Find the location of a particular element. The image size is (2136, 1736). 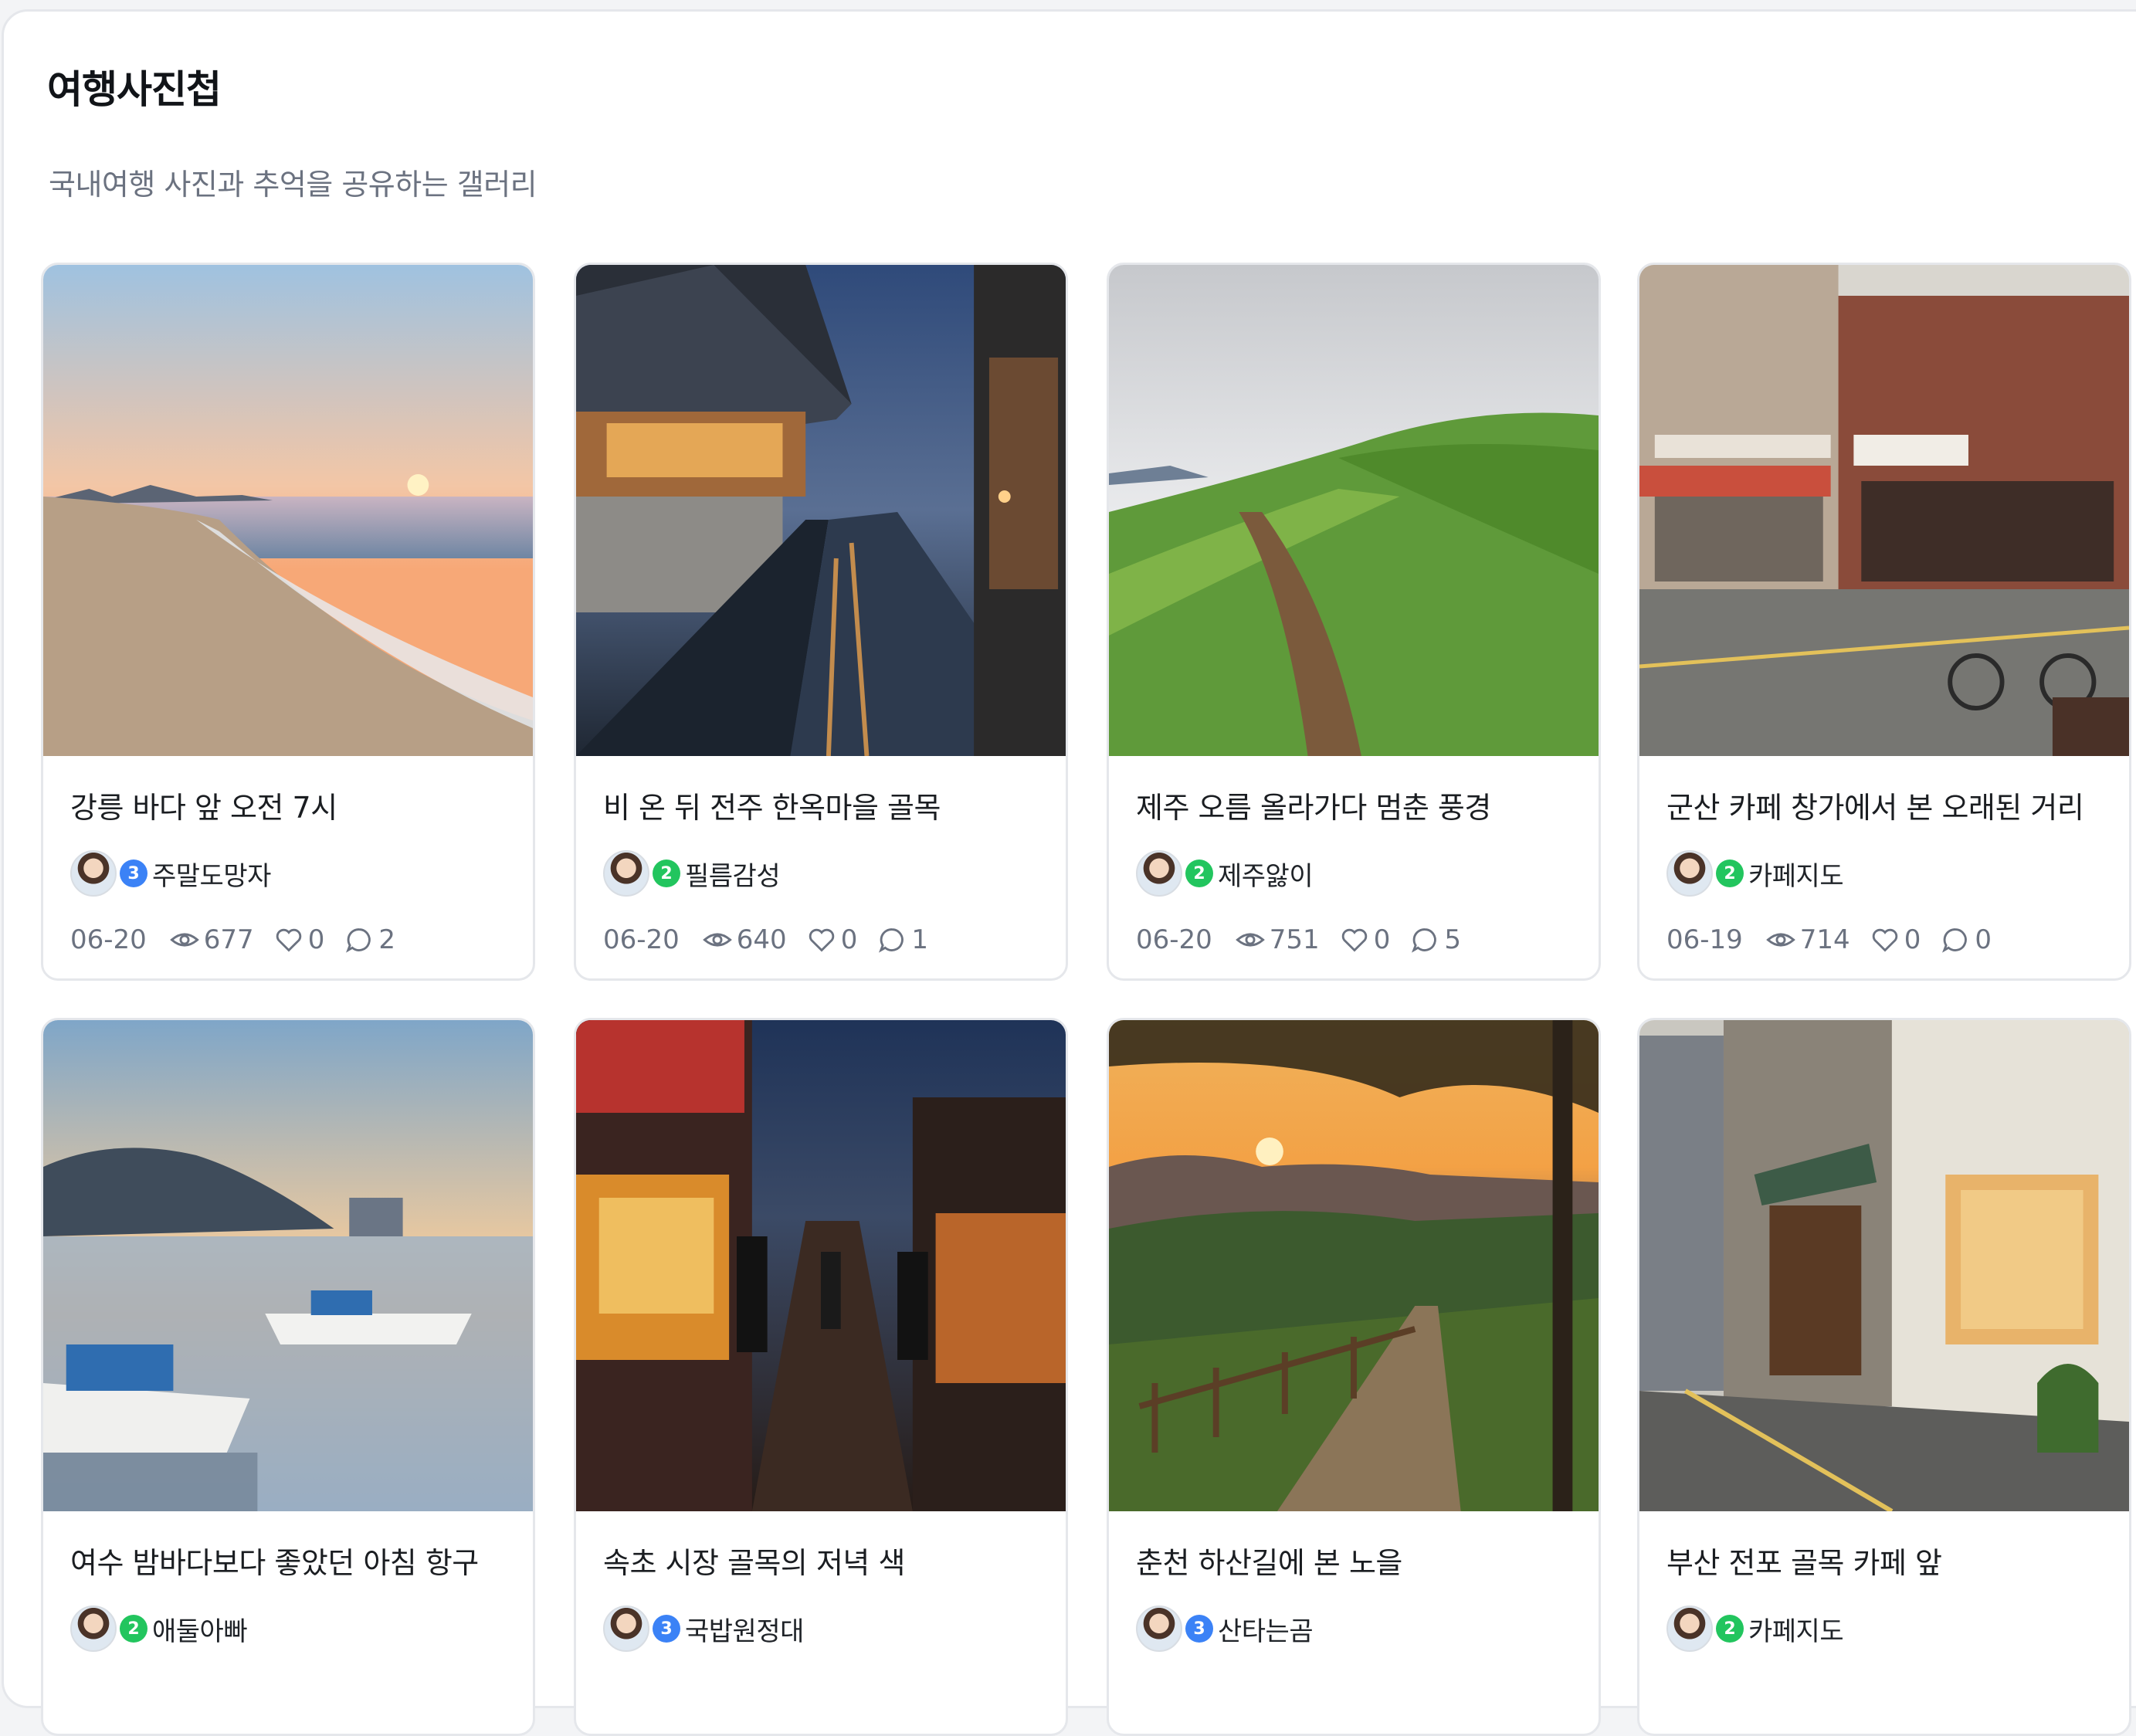

view-count: 677 is located at coordinates (212, 939).